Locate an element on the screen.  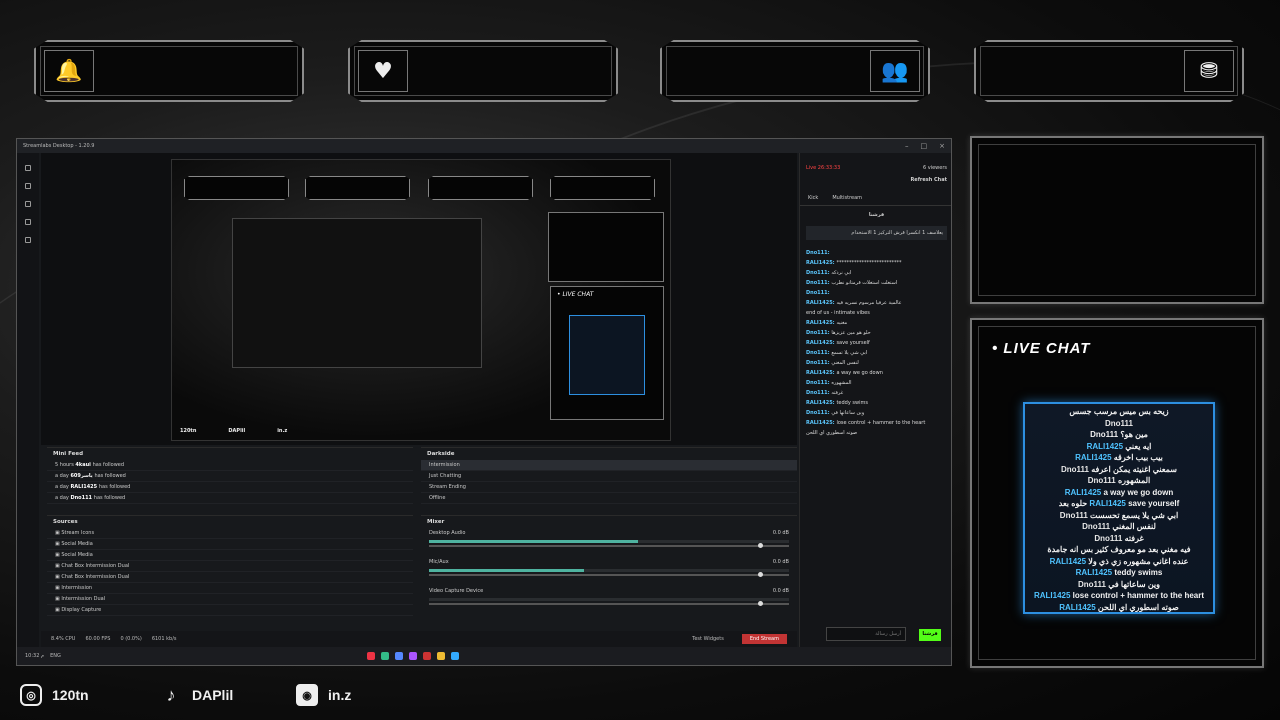
windows-taskbar: 10:32 م ENG is located at coordinates (484, 656).